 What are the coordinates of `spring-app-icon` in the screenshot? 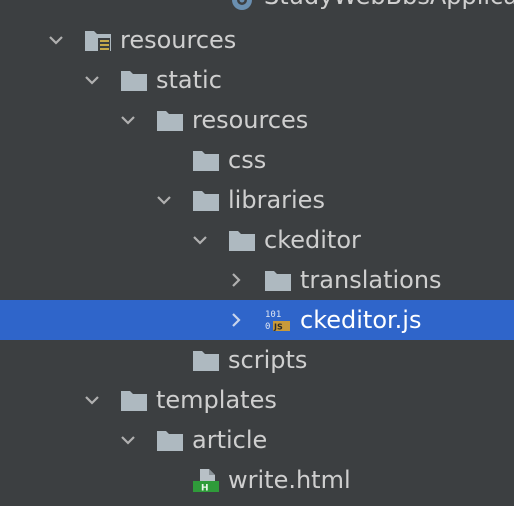 It's located at (242, 6).